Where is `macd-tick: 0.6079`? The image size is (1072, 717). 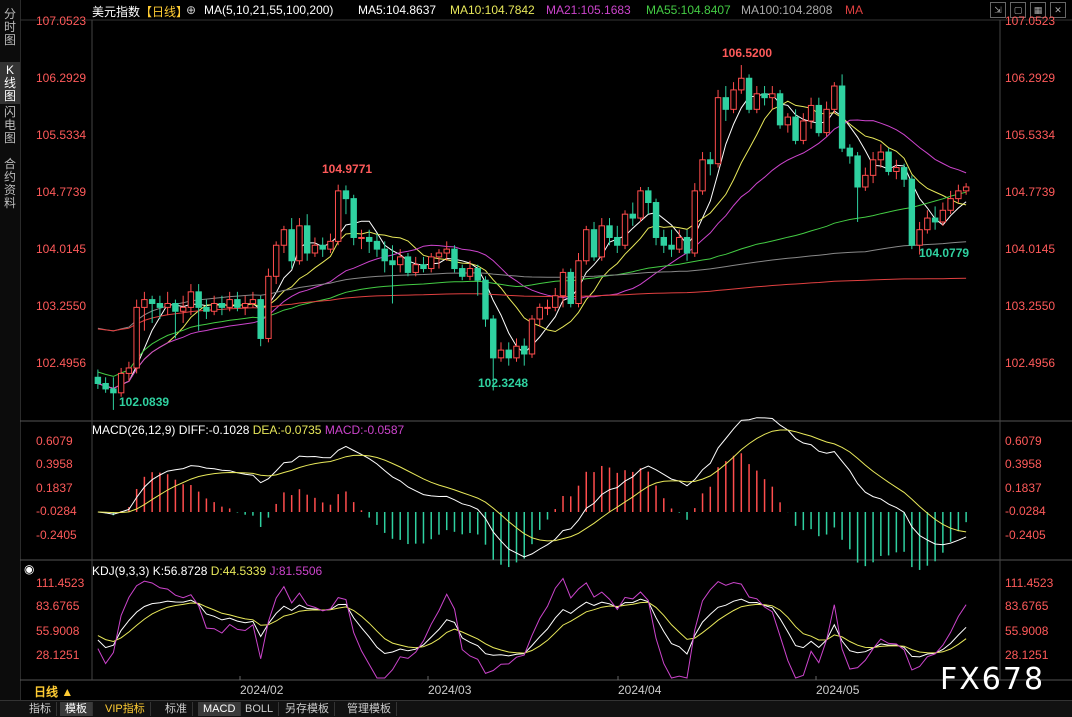
macd-tick: 0.6079 is located at coordinates (54, 441).